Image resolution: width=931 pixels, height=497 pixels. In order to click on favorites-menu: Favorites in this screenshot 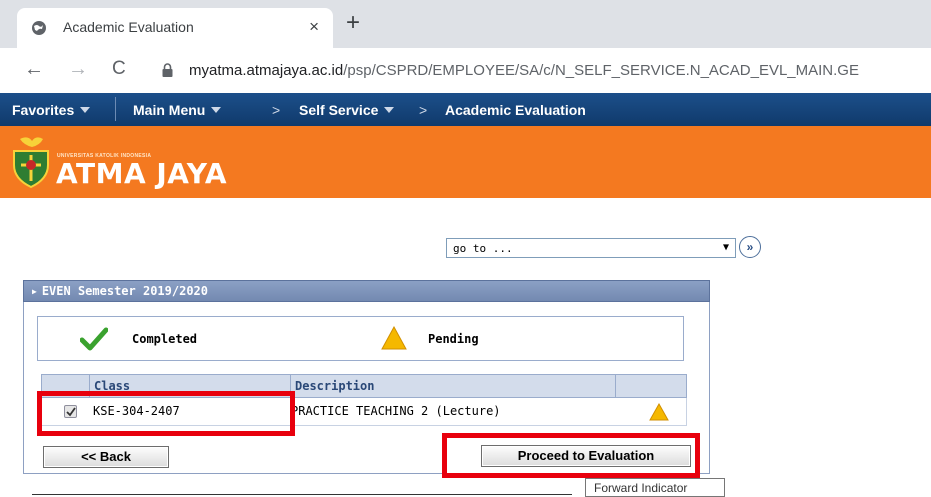, I will do `click(51, 110)`.